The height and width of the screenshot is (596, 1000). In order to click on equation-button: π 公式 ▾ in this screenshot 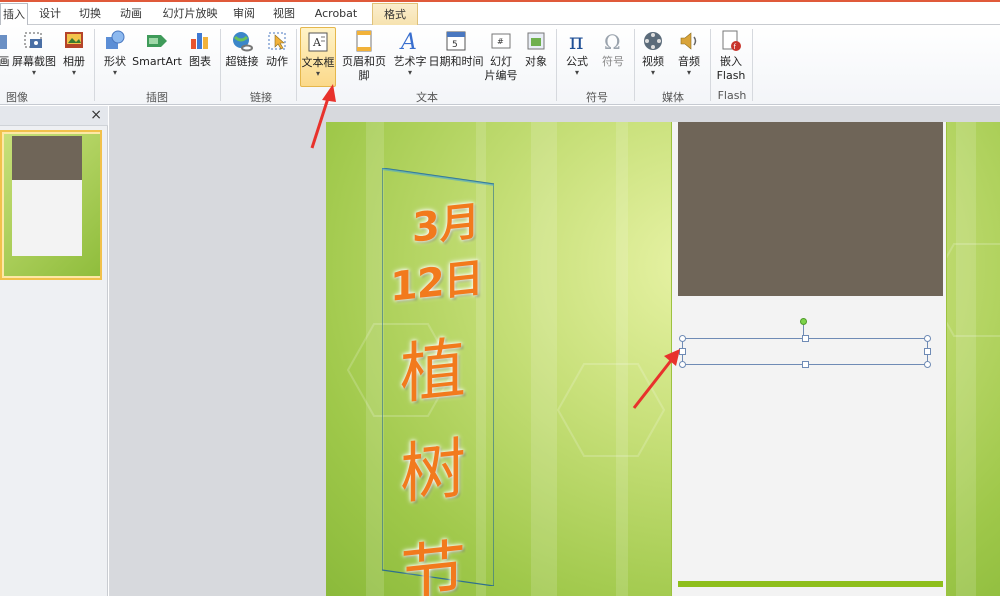, I will do `click(577, 53)`.